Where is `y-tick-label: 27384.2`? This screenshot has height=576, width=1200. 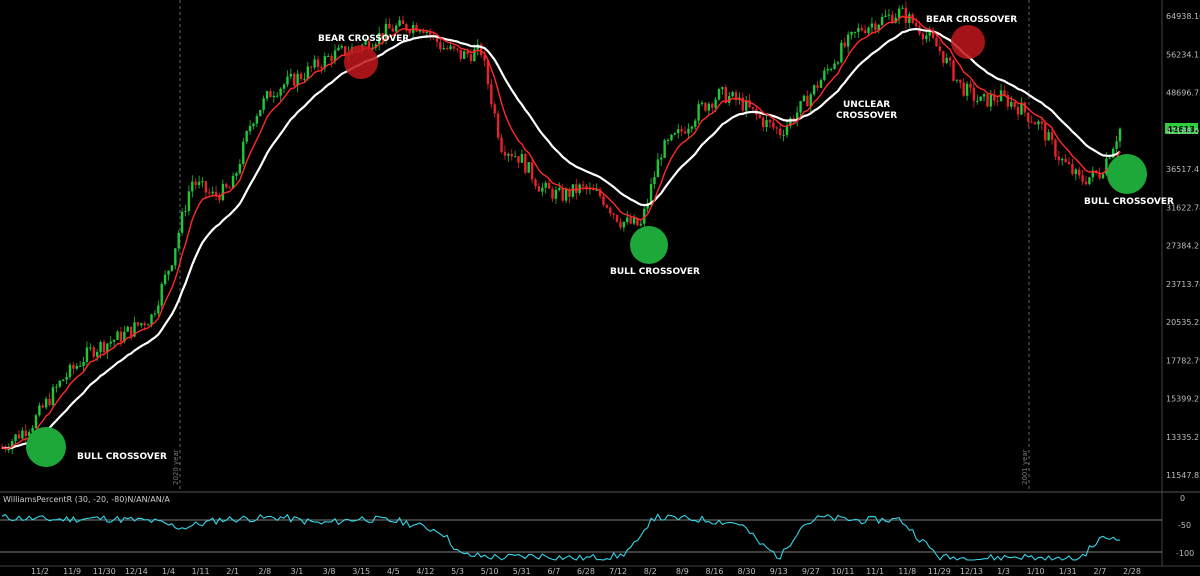
y-tick-label: 27384.2 is located at coordinates (1182, 246).